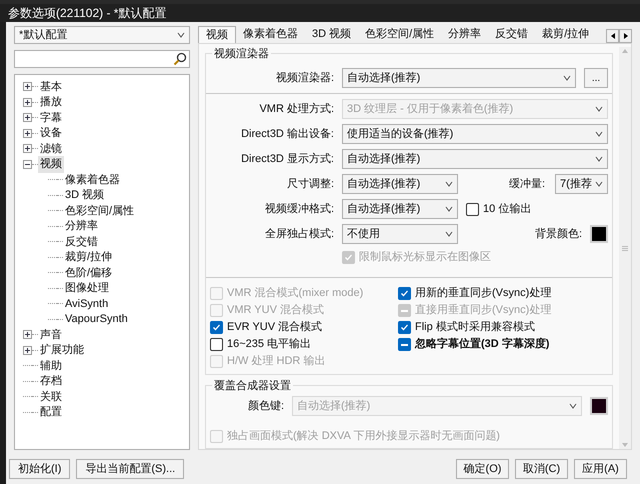  I want to click on profile-dropdown: *默认配置, so click(102, 35).